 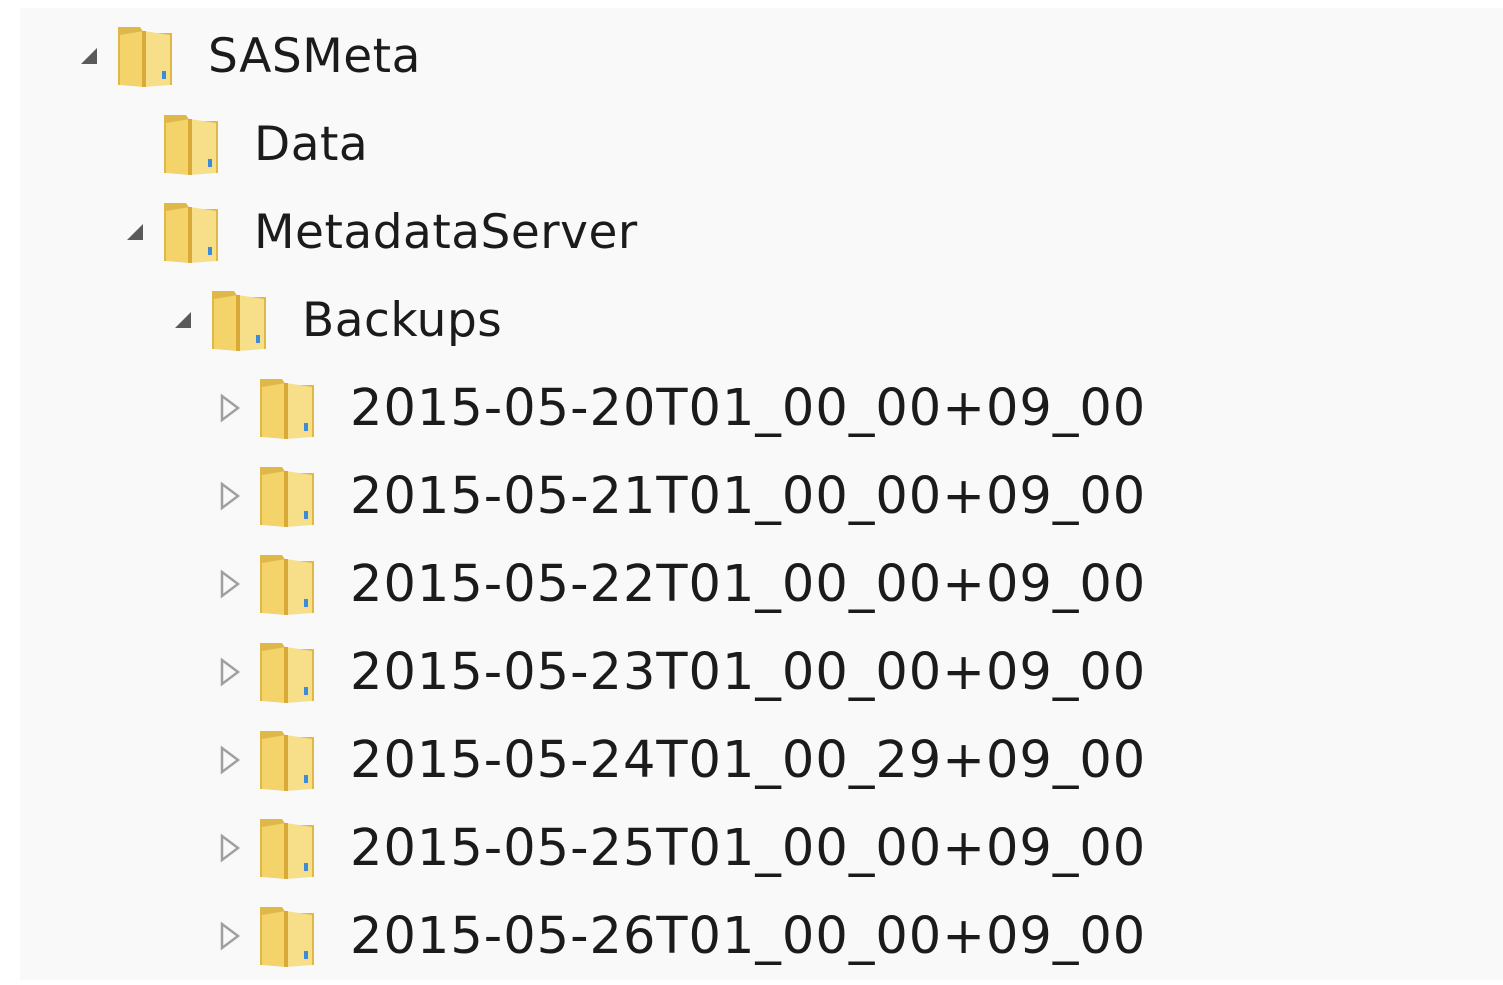 I want to click on tree-item-label: 2015-05-22T01_00_00+09_00, so click(x=748, y=584).